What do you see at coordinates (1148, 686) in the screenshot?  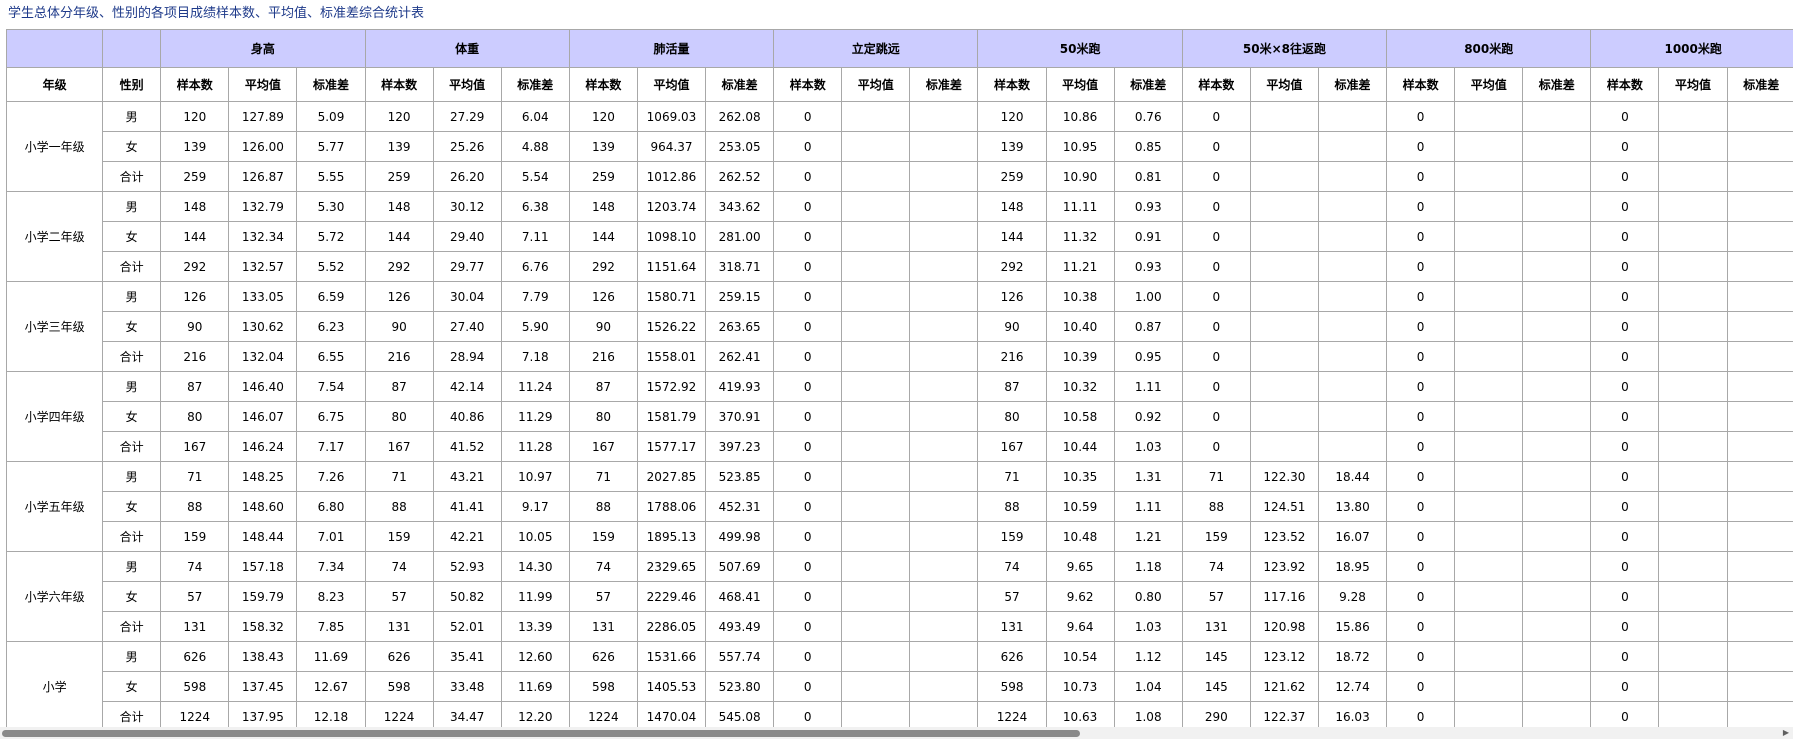 I see `cell-value: 1.04` at bounding box center [1148, 686].